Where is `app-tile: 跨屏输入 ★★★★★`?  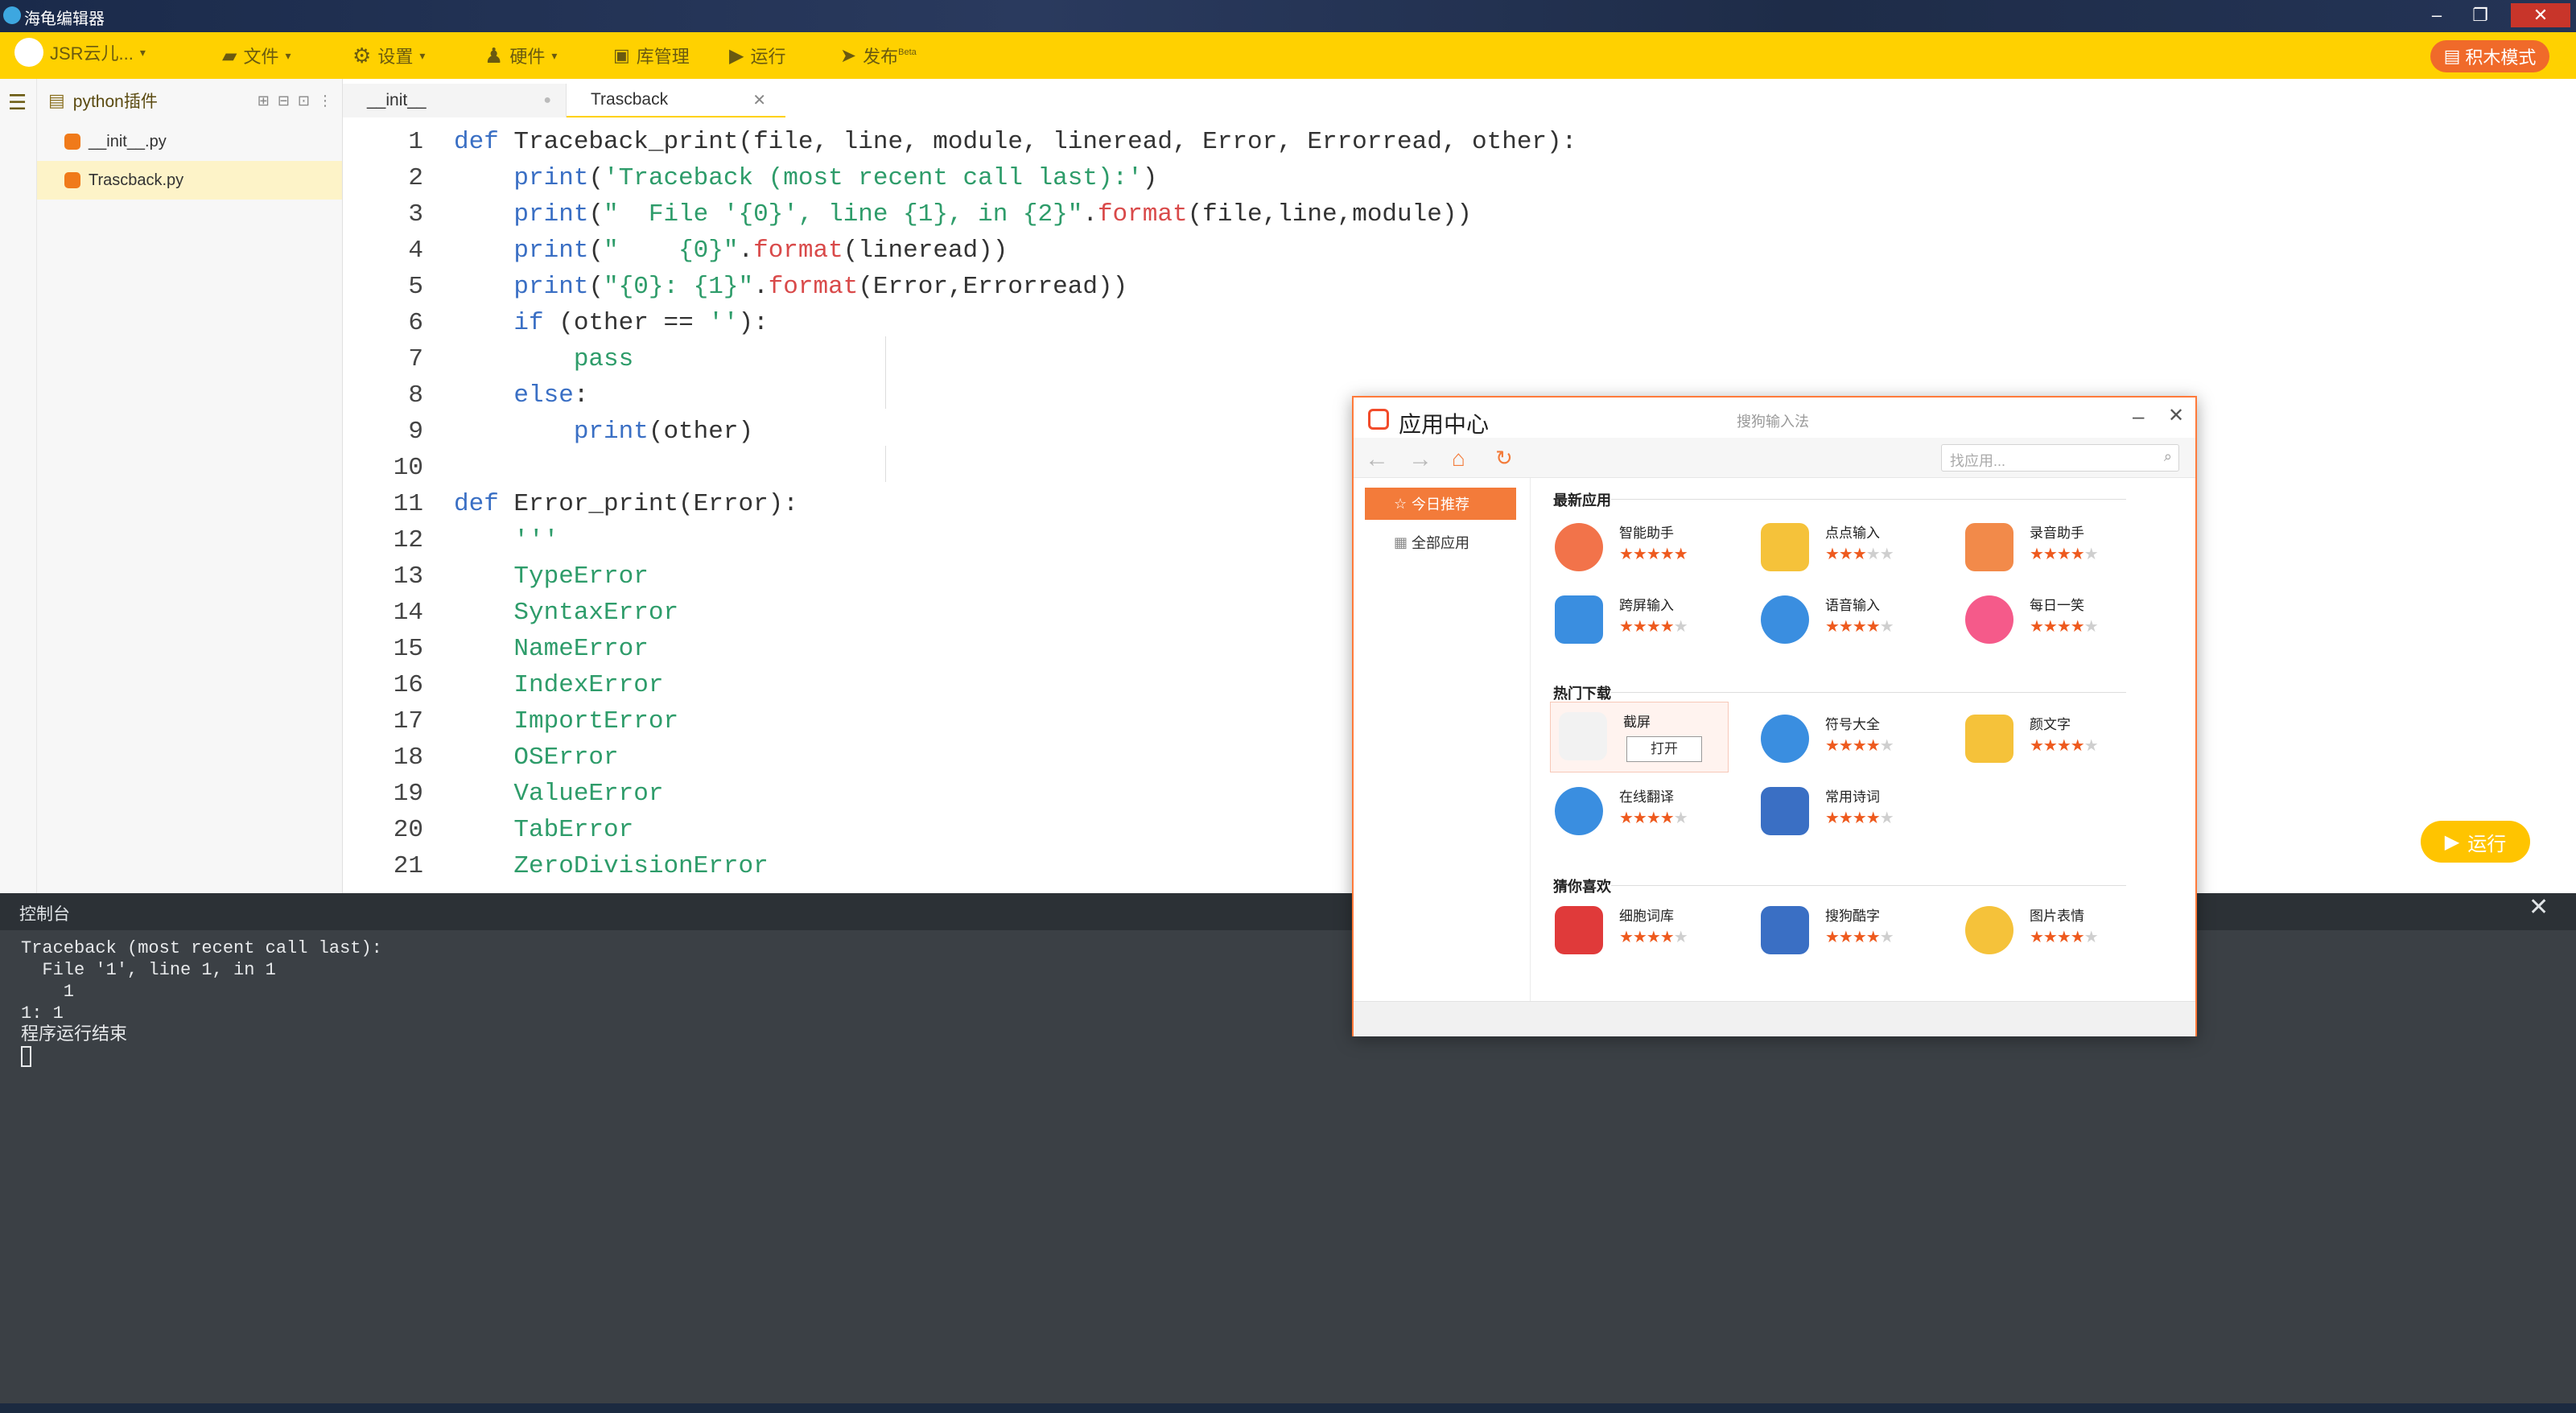 app-tile: 跨屏输入 ★★★★★ is located at coordinates (1635, 618).